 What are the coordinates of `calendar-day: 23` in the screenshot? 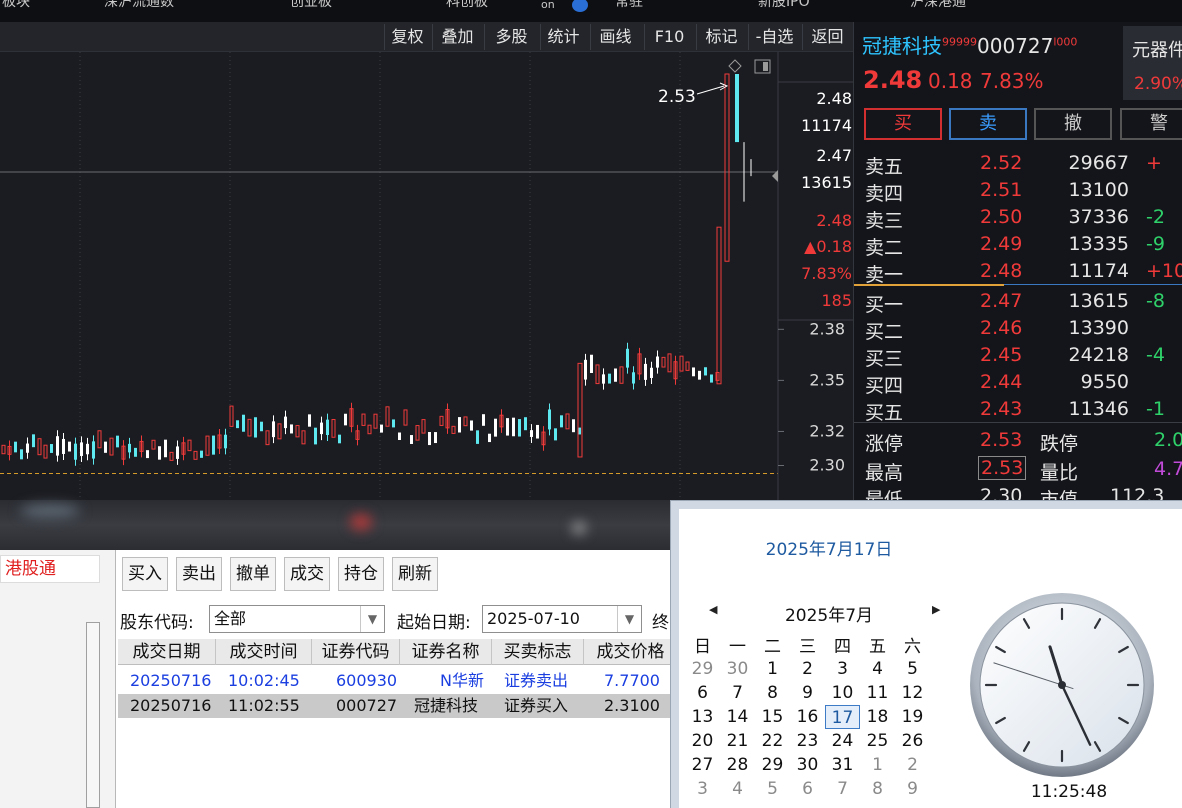 It's located at (807, 741).